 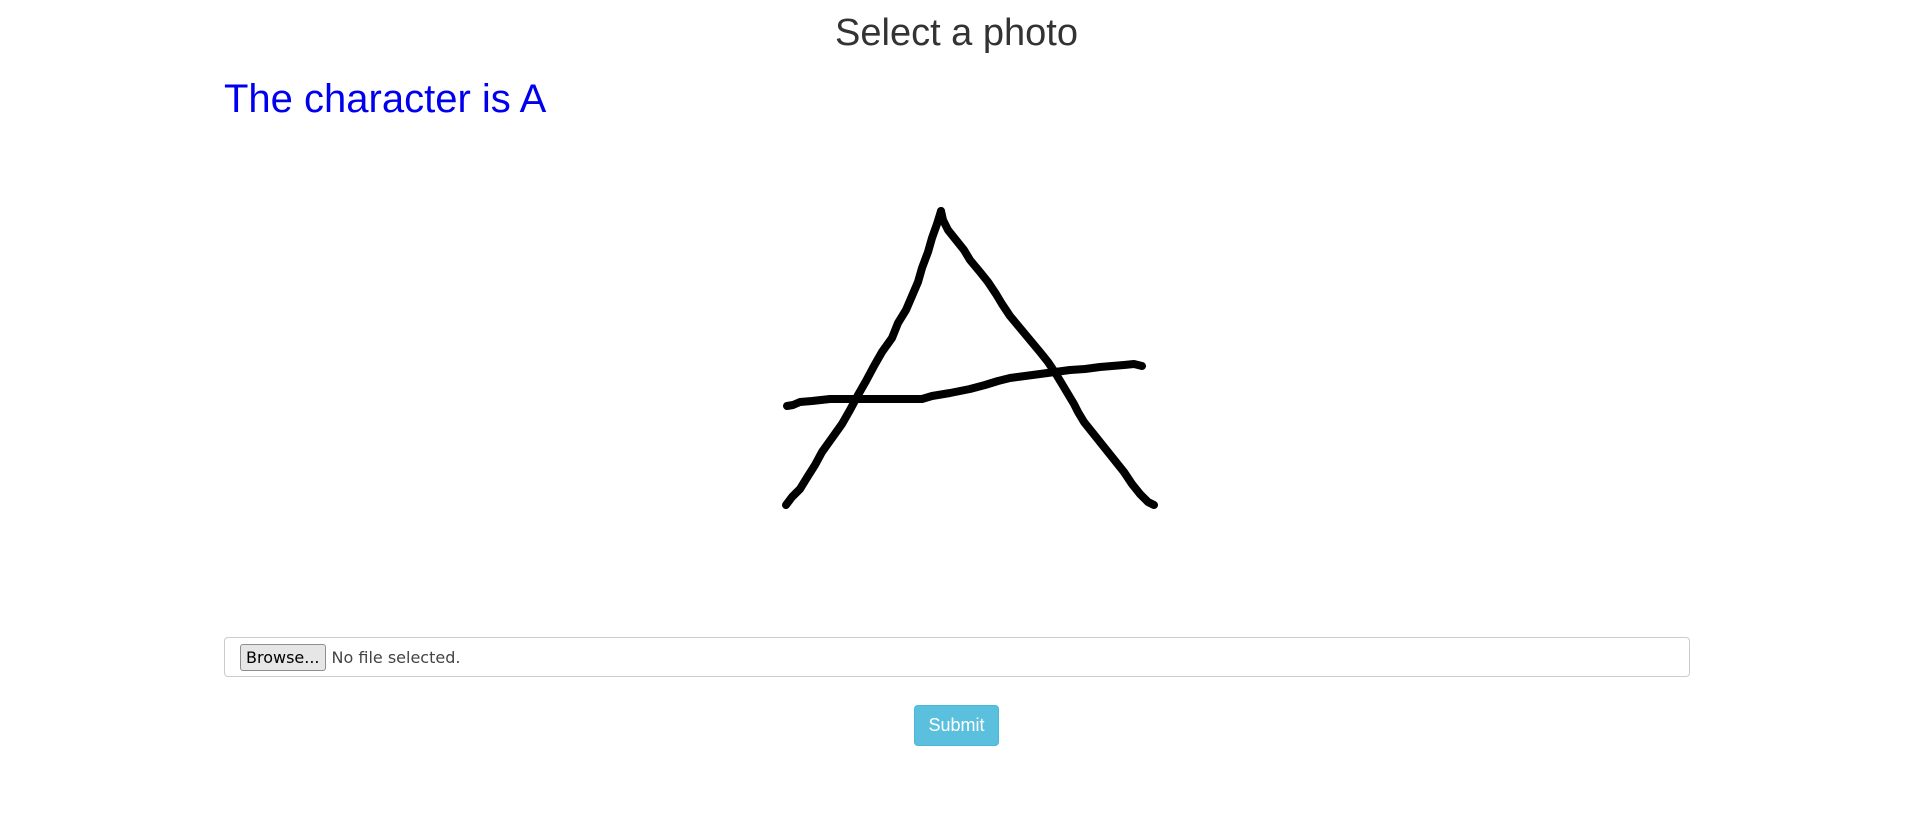 I want to click on page-title: Select a photo, so click(x=956, y=33).